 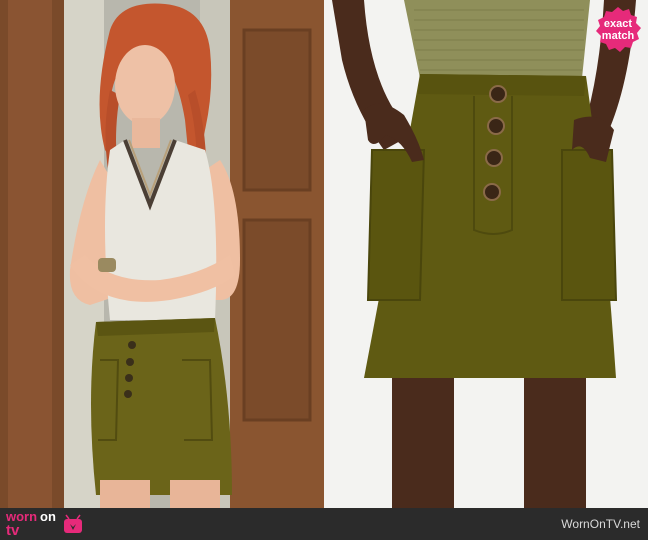 I want to click on exact-match-badge: exact match, so click(x=618, y=30).